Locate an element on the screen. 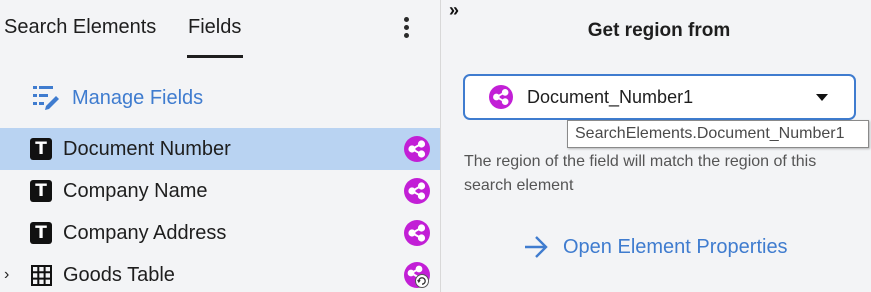 The image size is (871, 292). dropdown-value: Document_Number1 is located at coordinates (610, 96).